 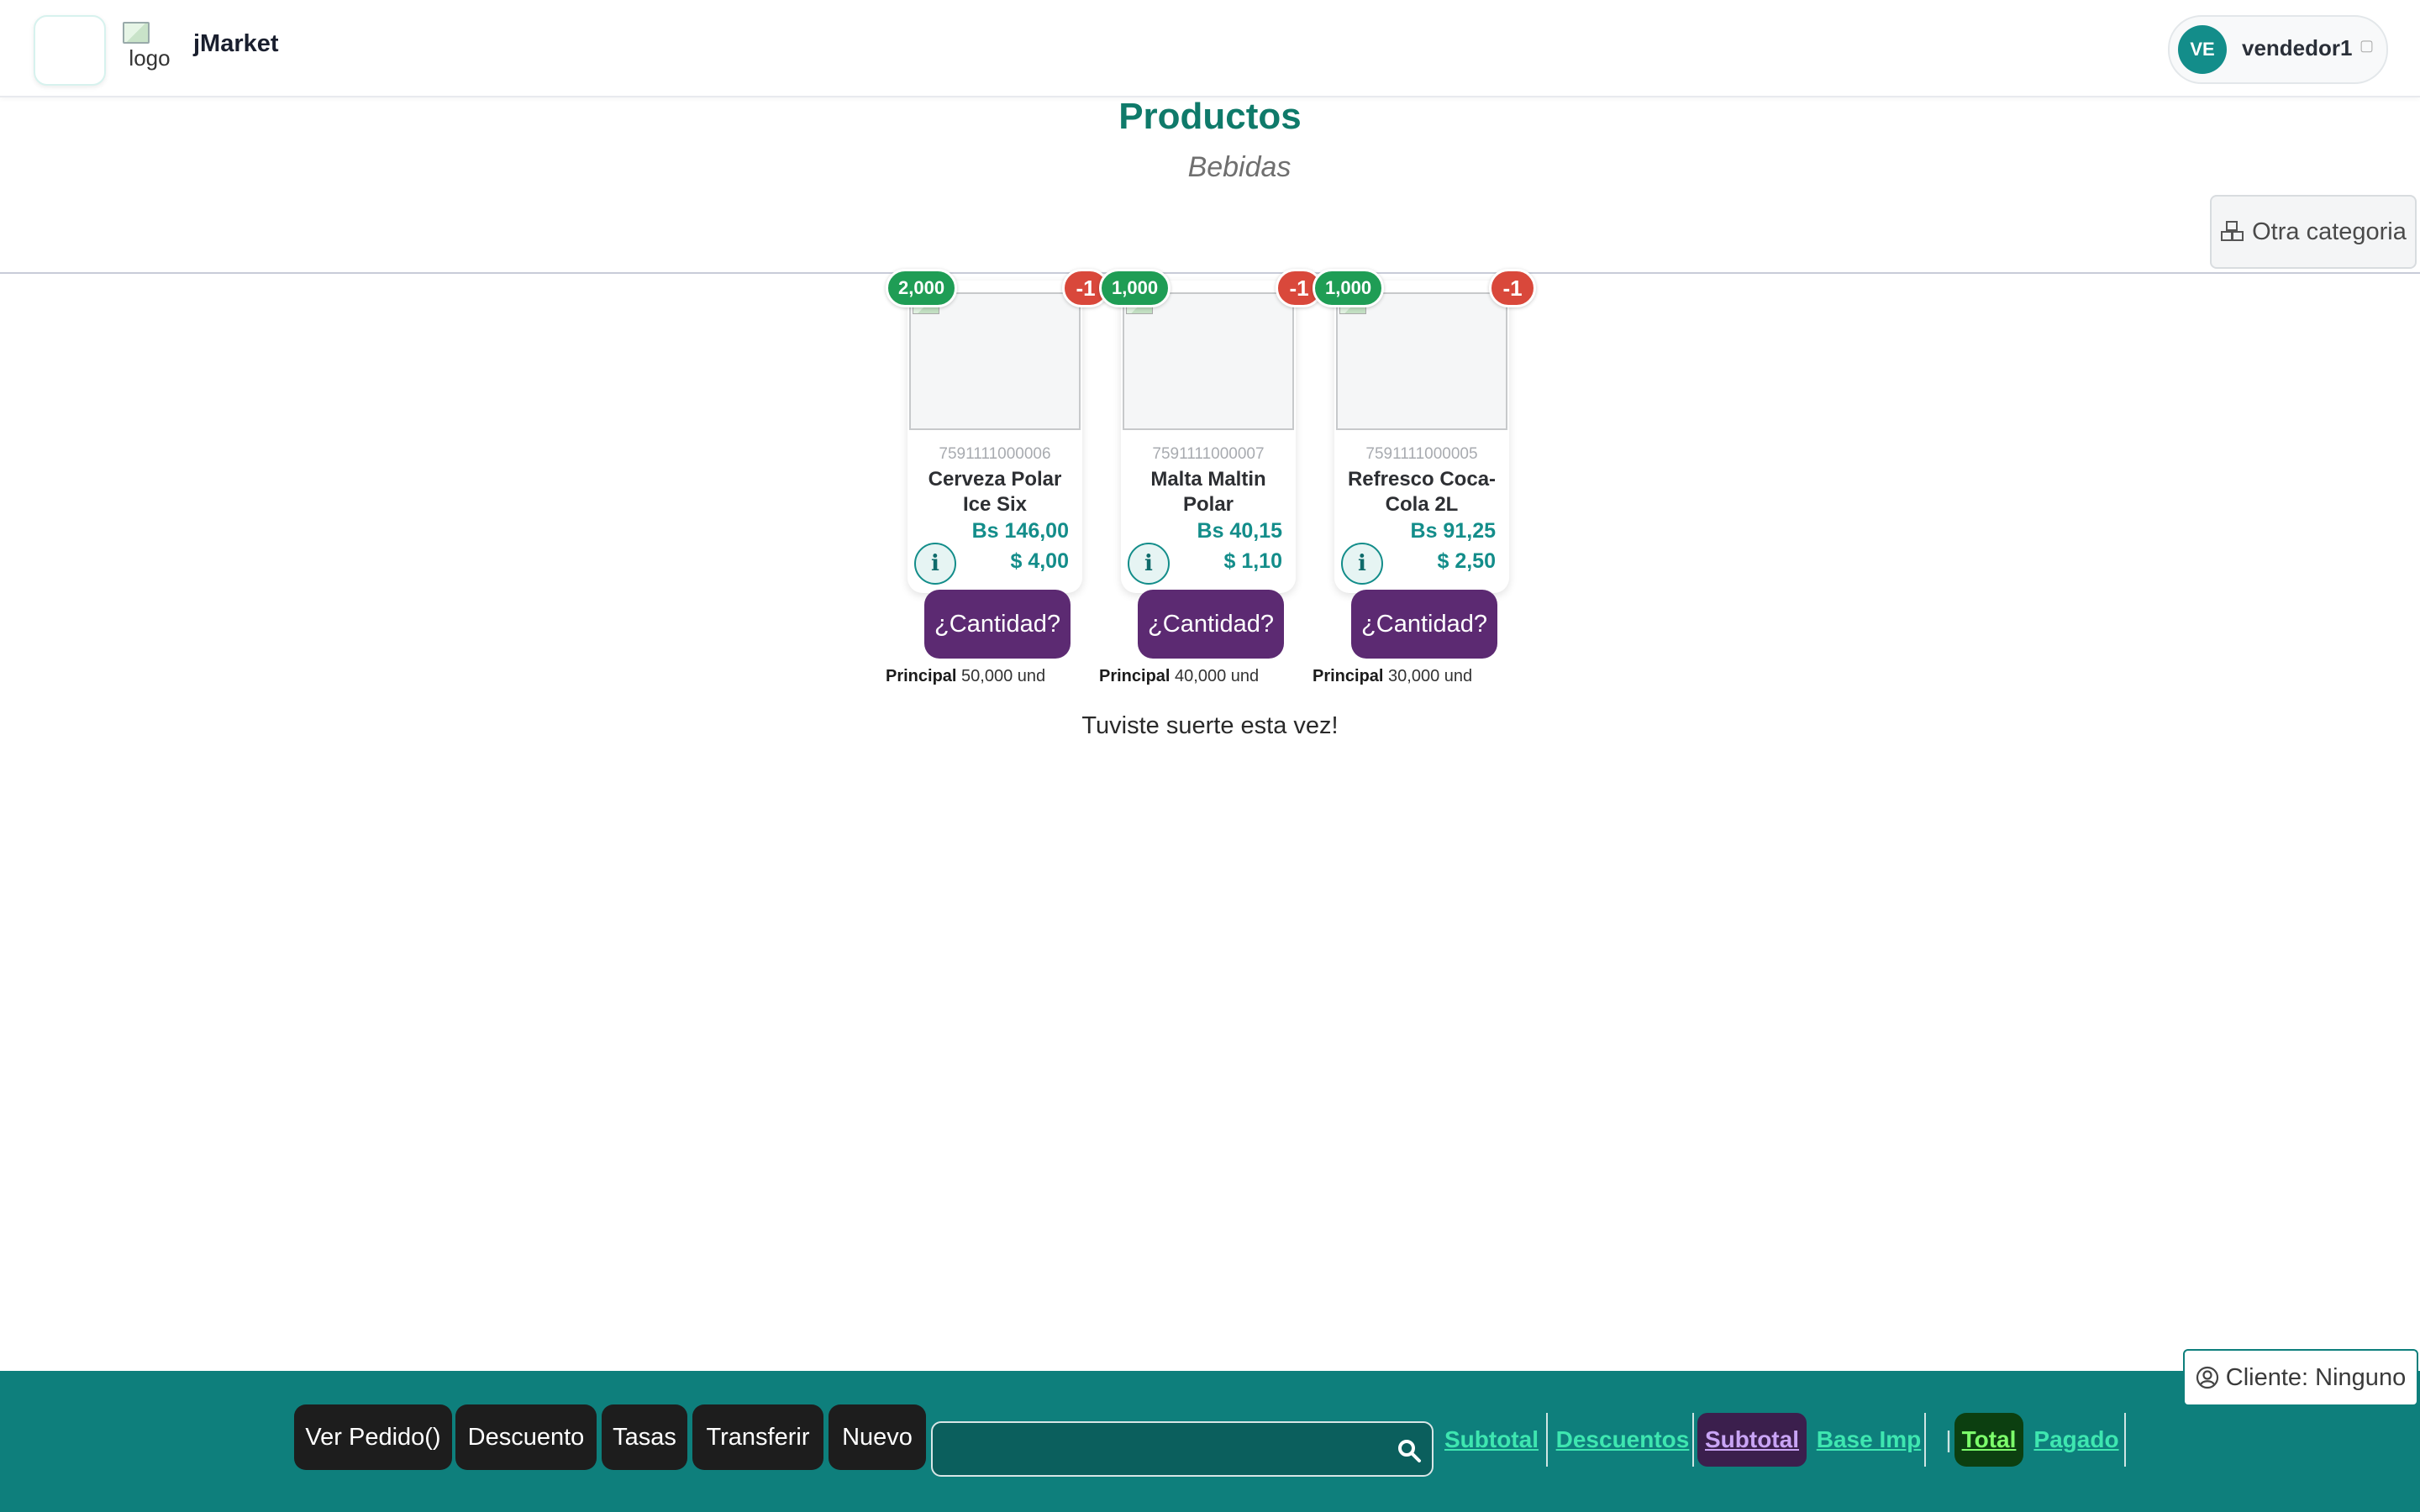 I want to click on product-name: Cerveza Polar Ice Six, so click(x=995, y=492).